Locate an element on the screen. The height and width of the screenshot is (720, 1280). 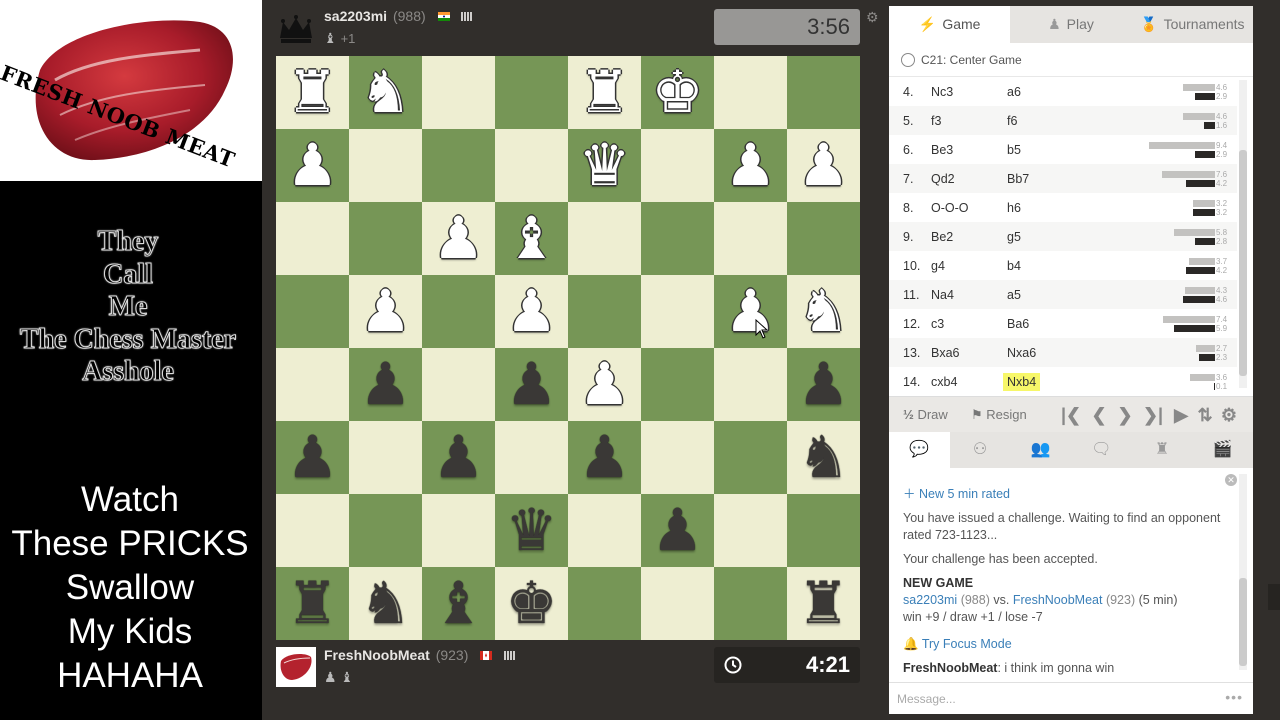
more-options-icon: ••• is located at coordinates (1234, 697).